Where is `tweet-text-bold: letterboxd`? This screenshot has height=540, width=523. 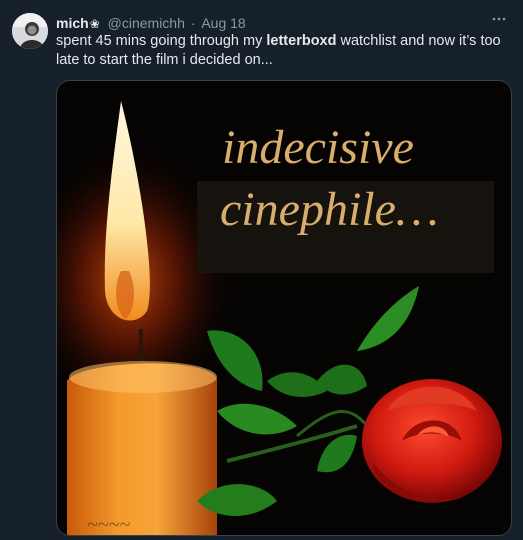 tweet-text-bold: letterboxd is located at coordinates (301, 41).